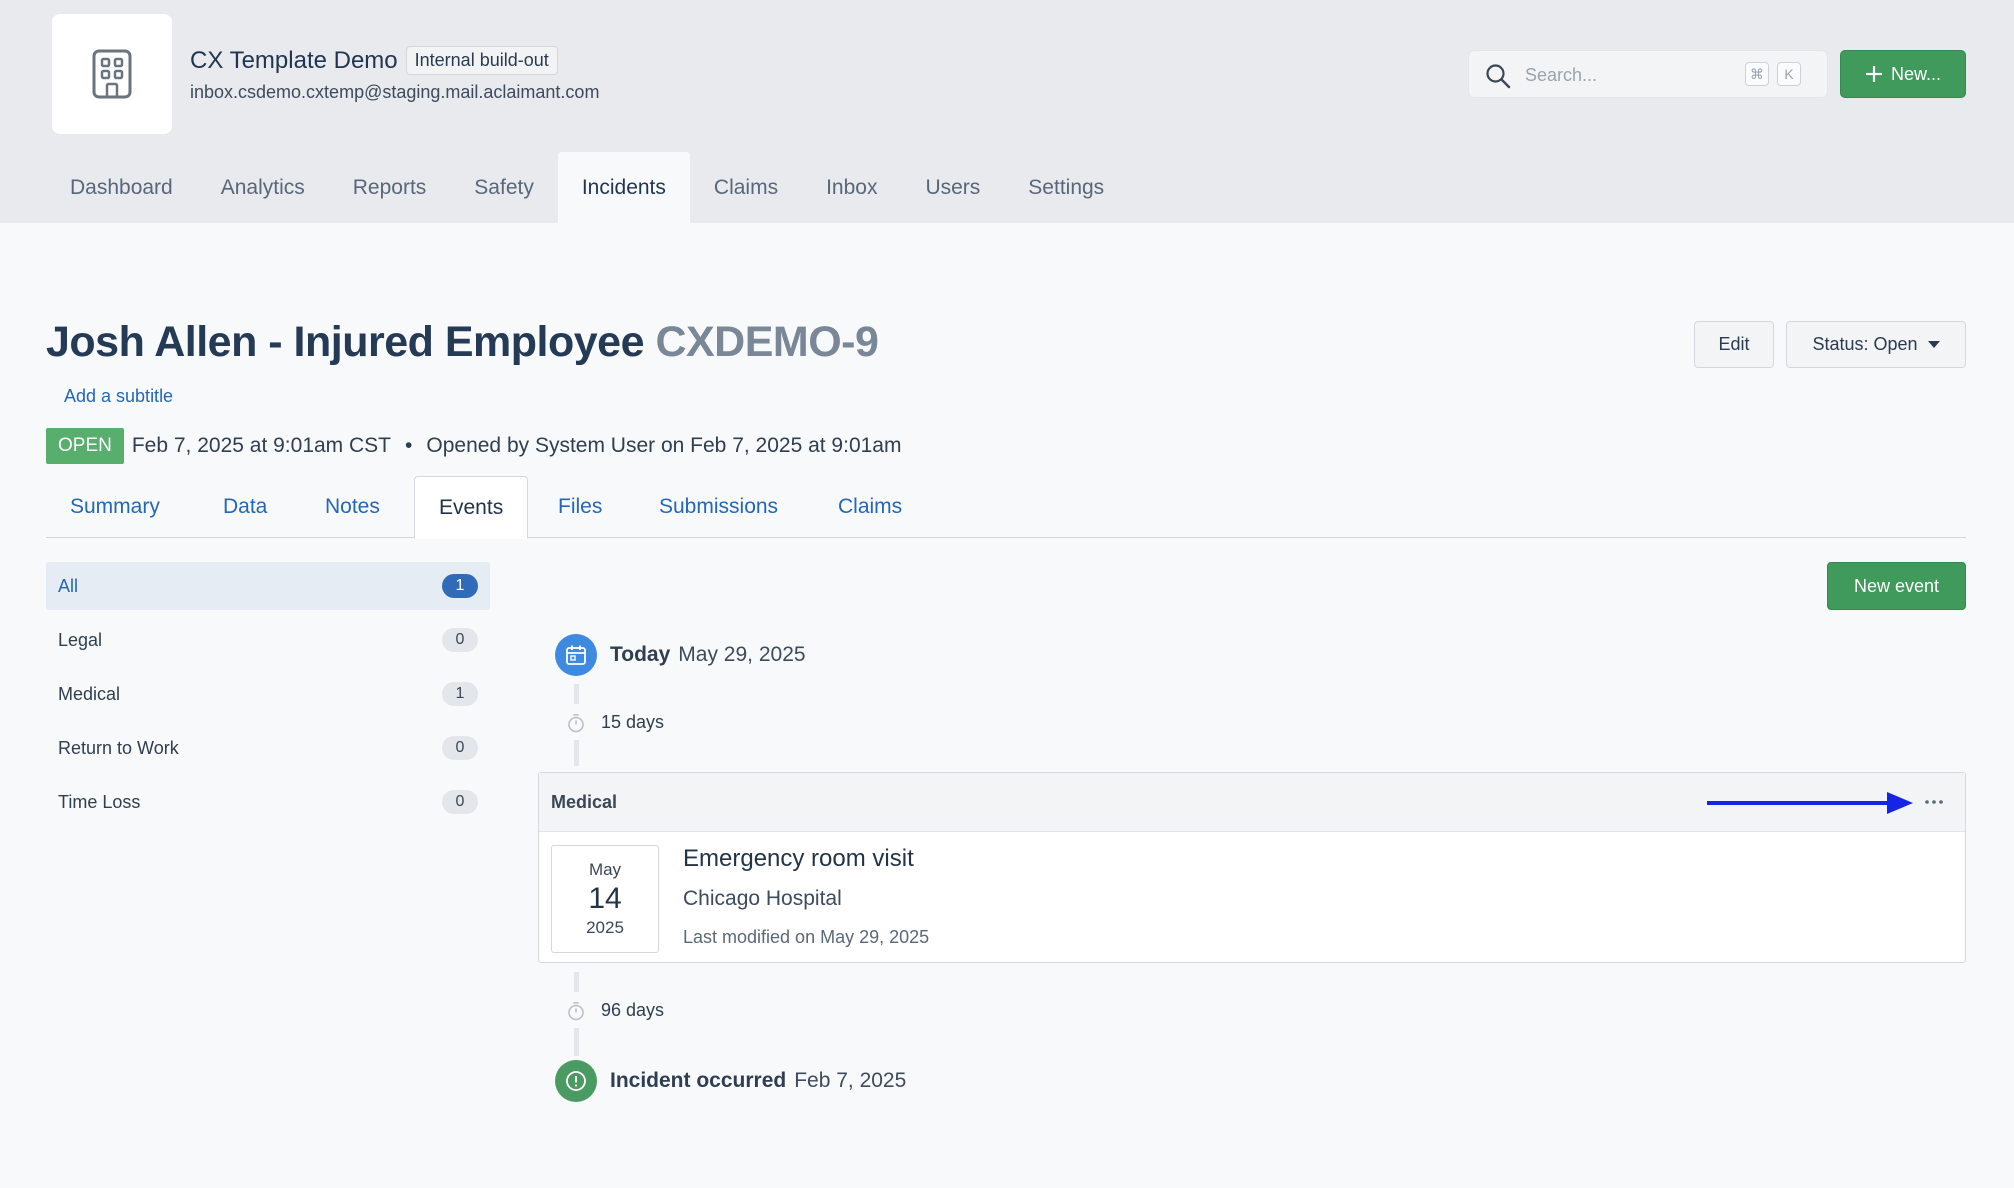 This screenshot has height=1188, width=2014. I want to click on incident-row: Incident occurred Feb 7, 2025, so click(758, 1081).